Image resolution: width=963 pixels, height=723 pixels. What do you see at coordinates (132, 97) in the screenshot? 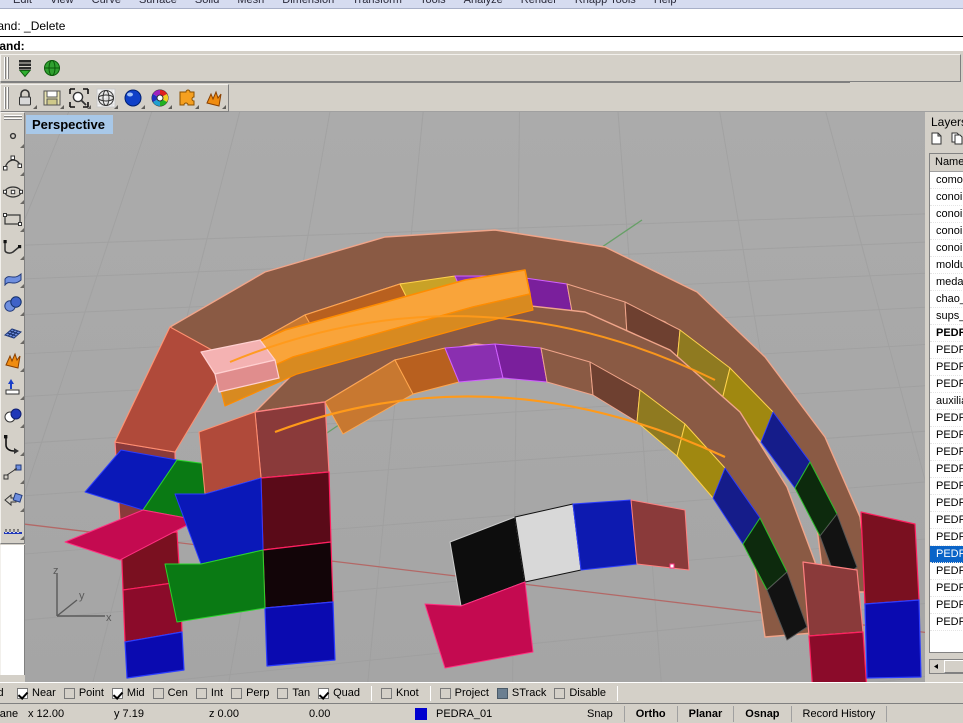
I see `render-sphere-icon` at bounding box center [132, 97].